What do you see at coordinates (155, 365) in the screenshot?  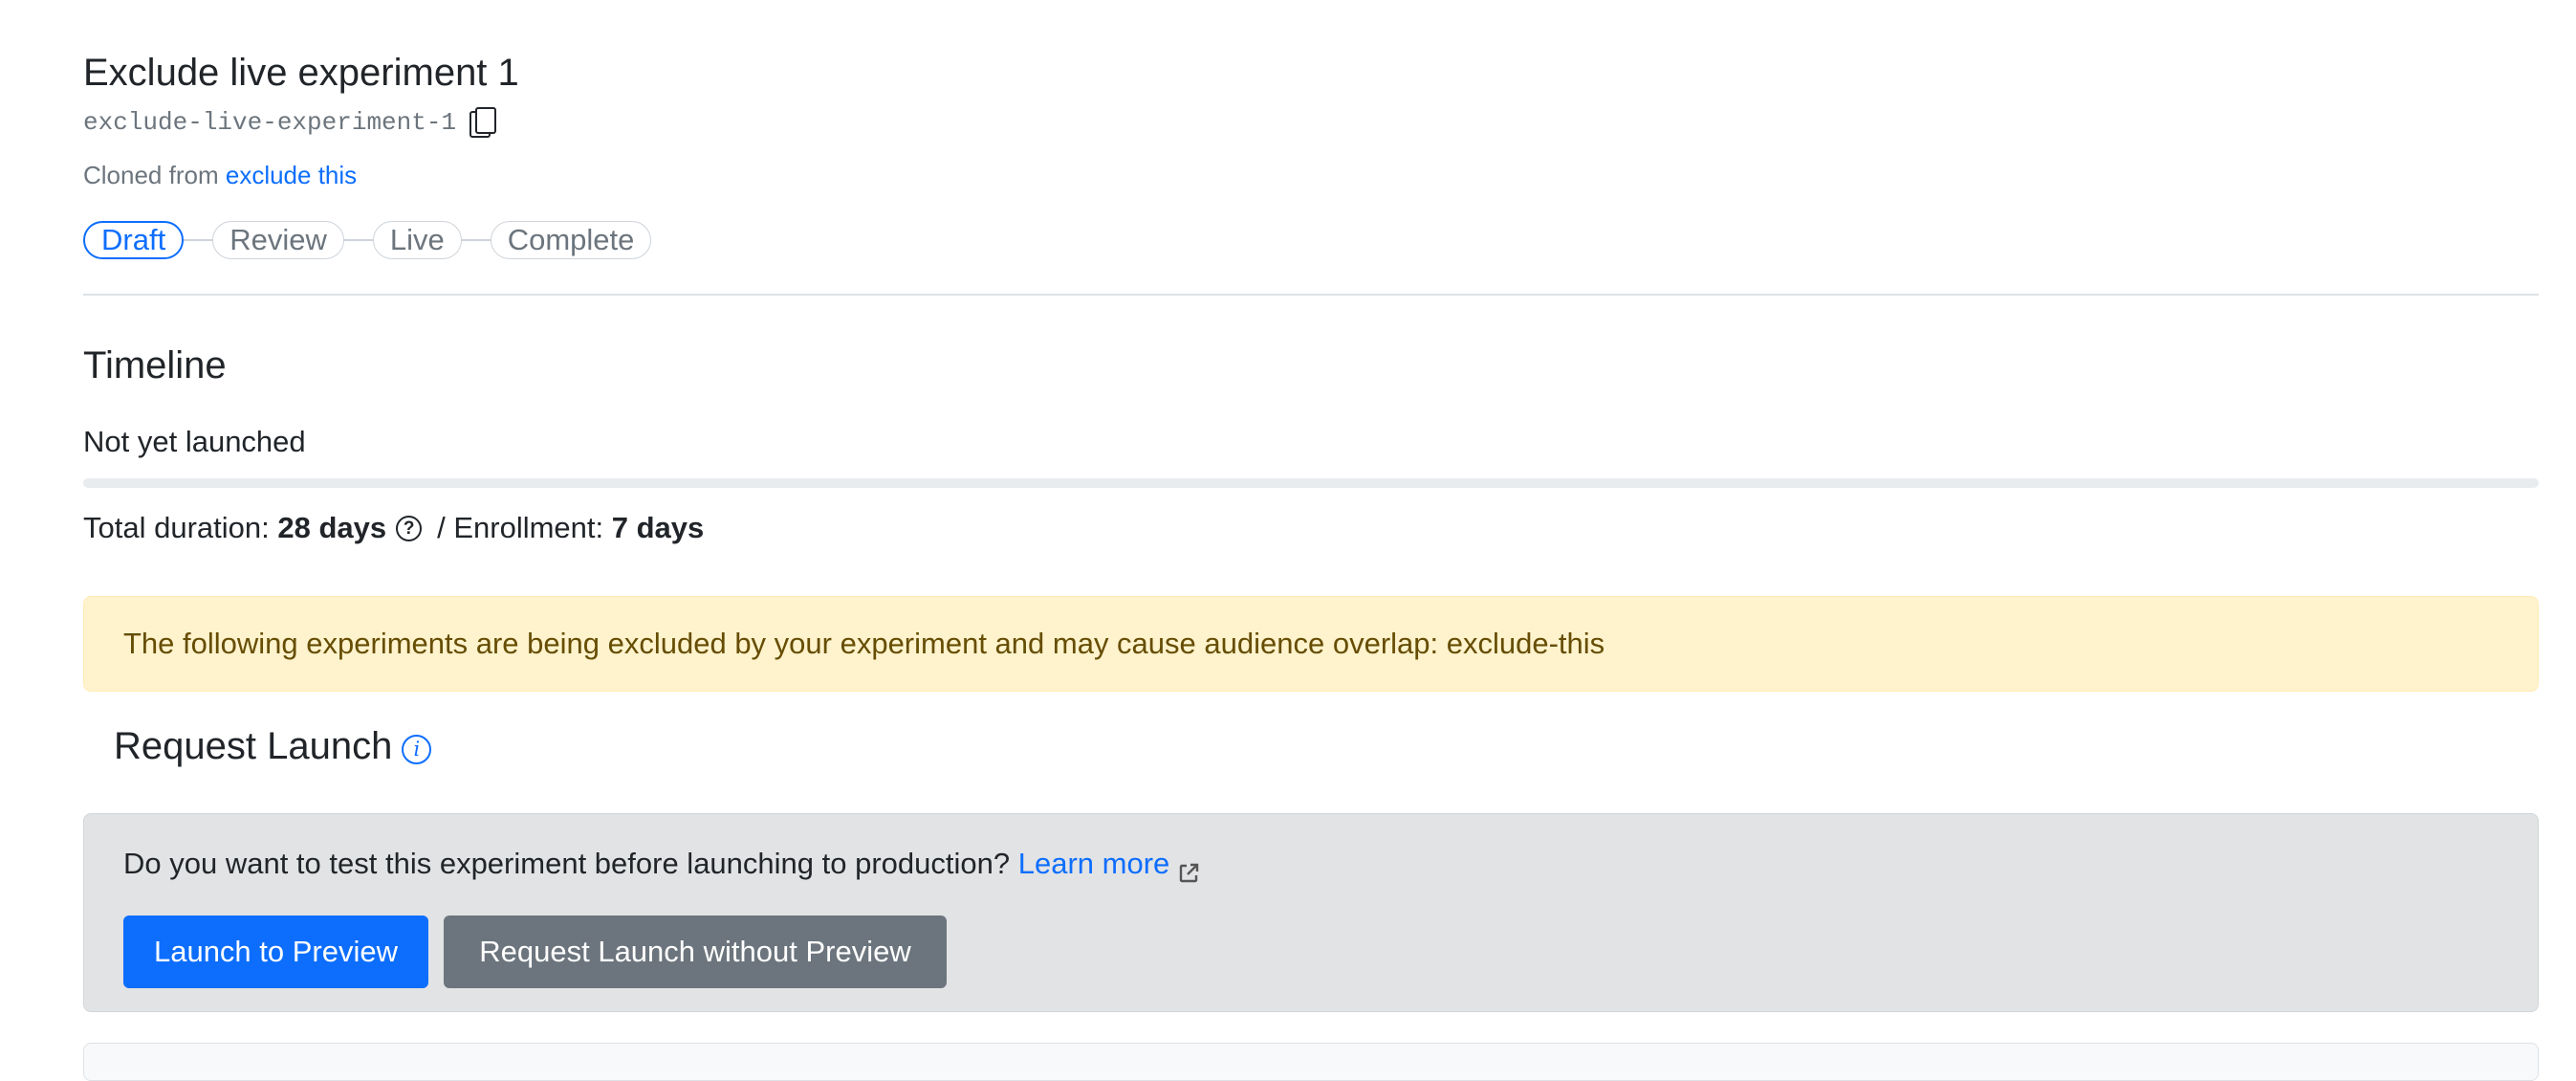 I see `timeline-heading: Timeline` at bounding box center [155, 365].